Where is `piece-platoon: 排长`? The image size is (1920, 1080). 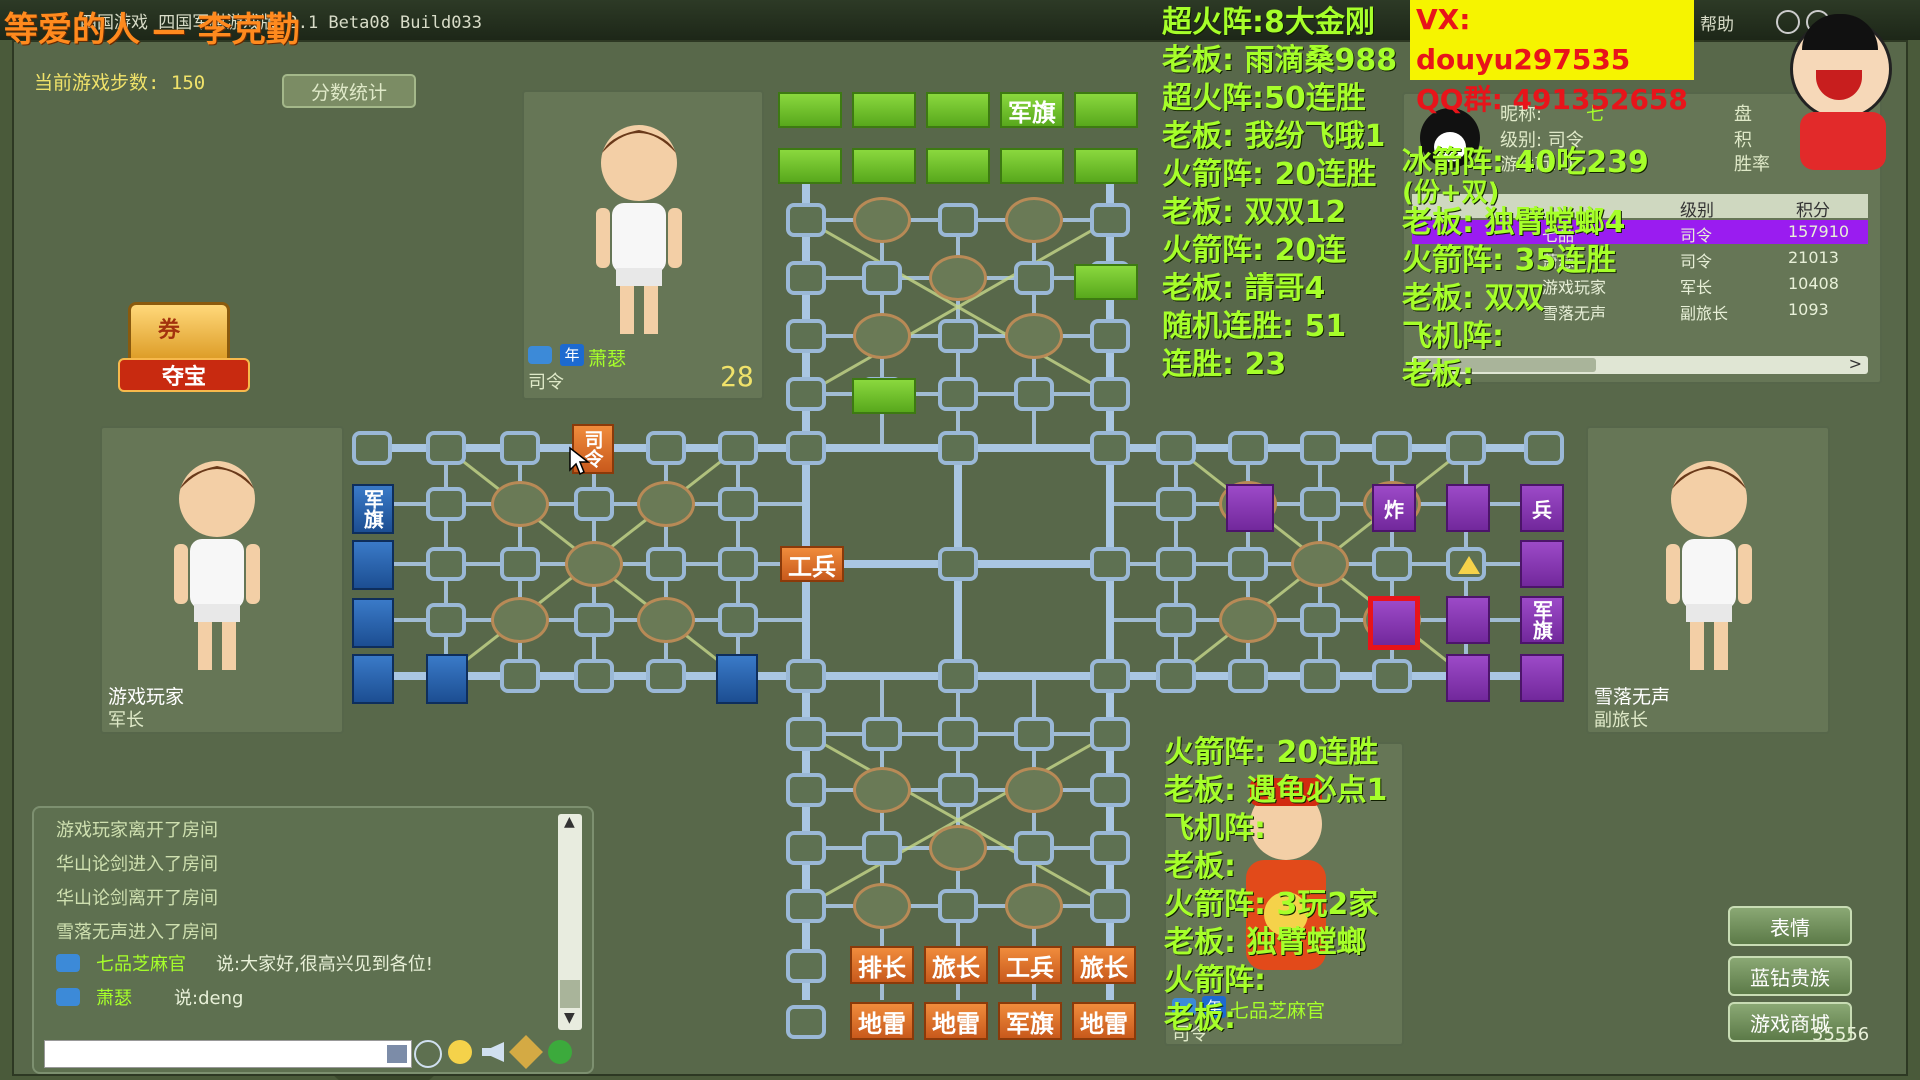 piece-platoon: 排长 is located at coordinates (882, 965).